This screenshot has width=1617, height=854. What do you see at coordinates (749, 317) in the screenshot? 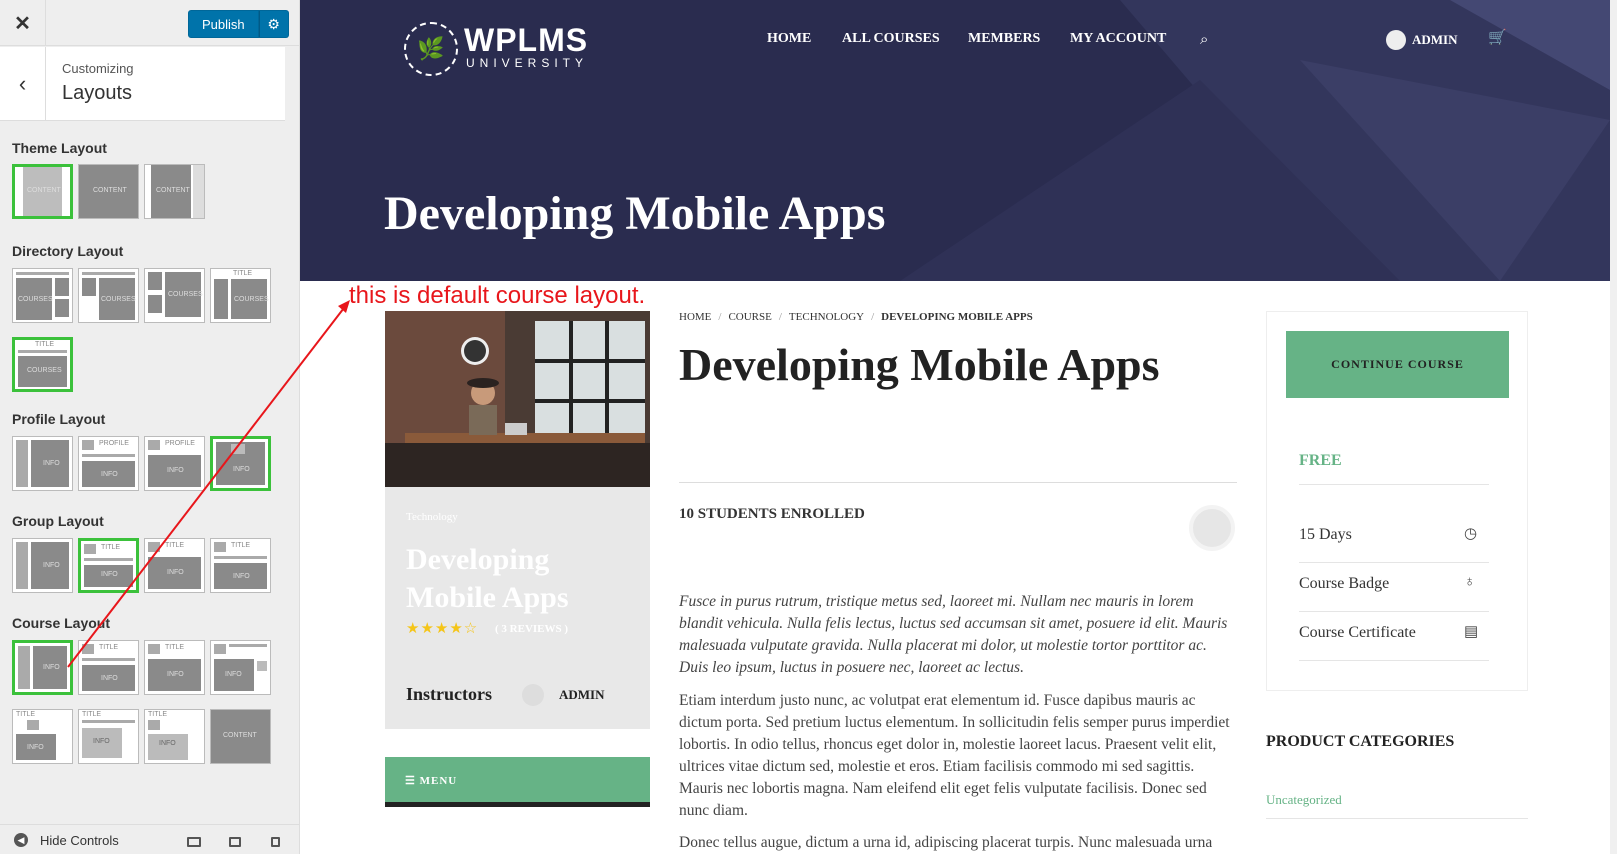
I see `breadcrumb-course: COURSE` at bounding box center [749, 317].